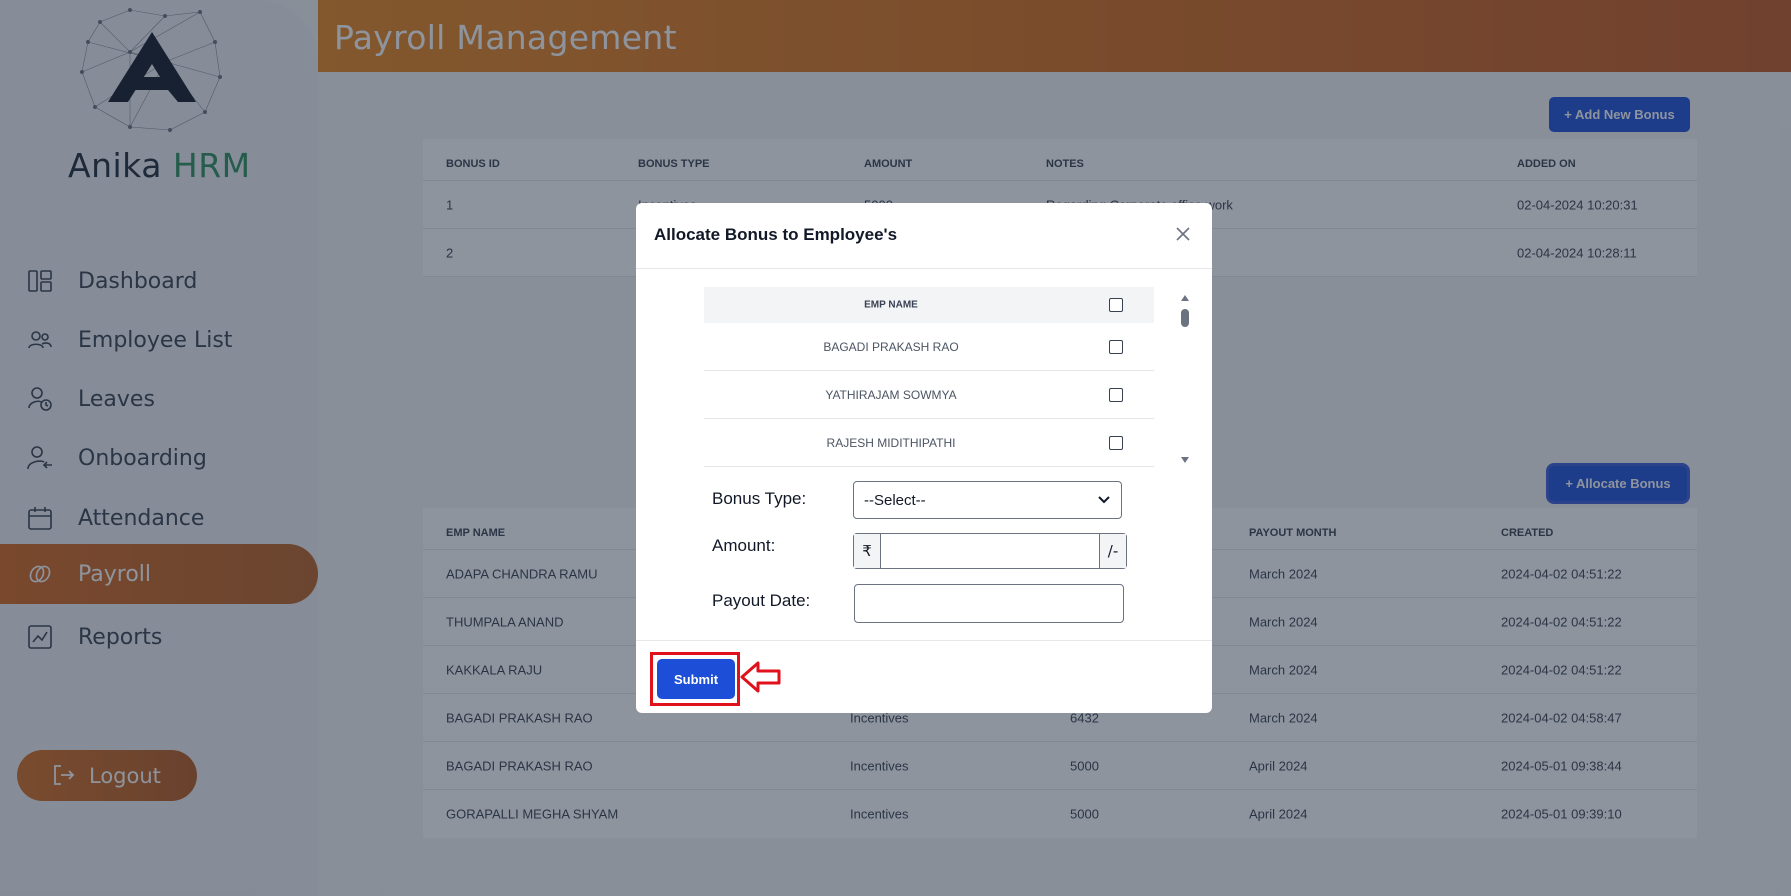 Image resolution: width=1791 pixels, height=896 pixels. What do you see at coordinates (1116, 305) in the screenshot?
I see `select-all-checkbox` at bounding box center [1116, 305].